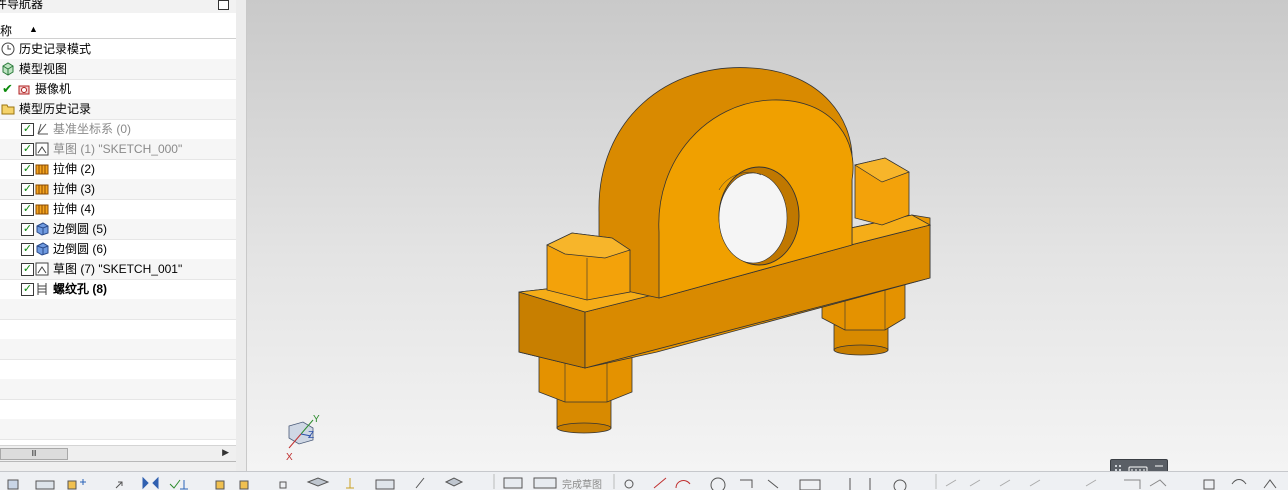 The height and width of the screenshot is (490, 1288). Describe the element at coordinates (74, 169) in the screenshot. I see `tree-row-label: 拉伸 (2)` at that location.